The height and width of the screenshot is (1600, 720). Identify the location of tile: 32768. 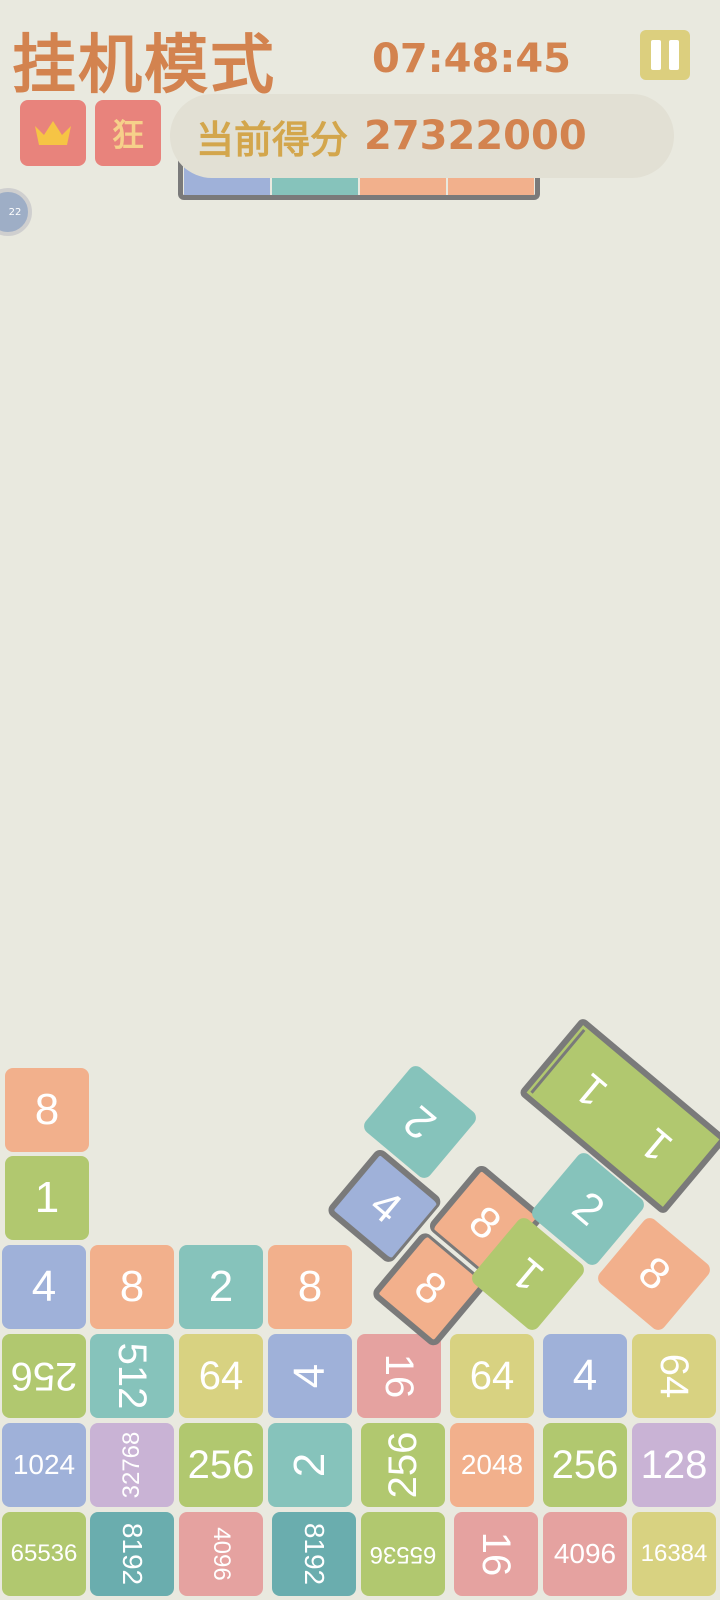
(132, 1465).